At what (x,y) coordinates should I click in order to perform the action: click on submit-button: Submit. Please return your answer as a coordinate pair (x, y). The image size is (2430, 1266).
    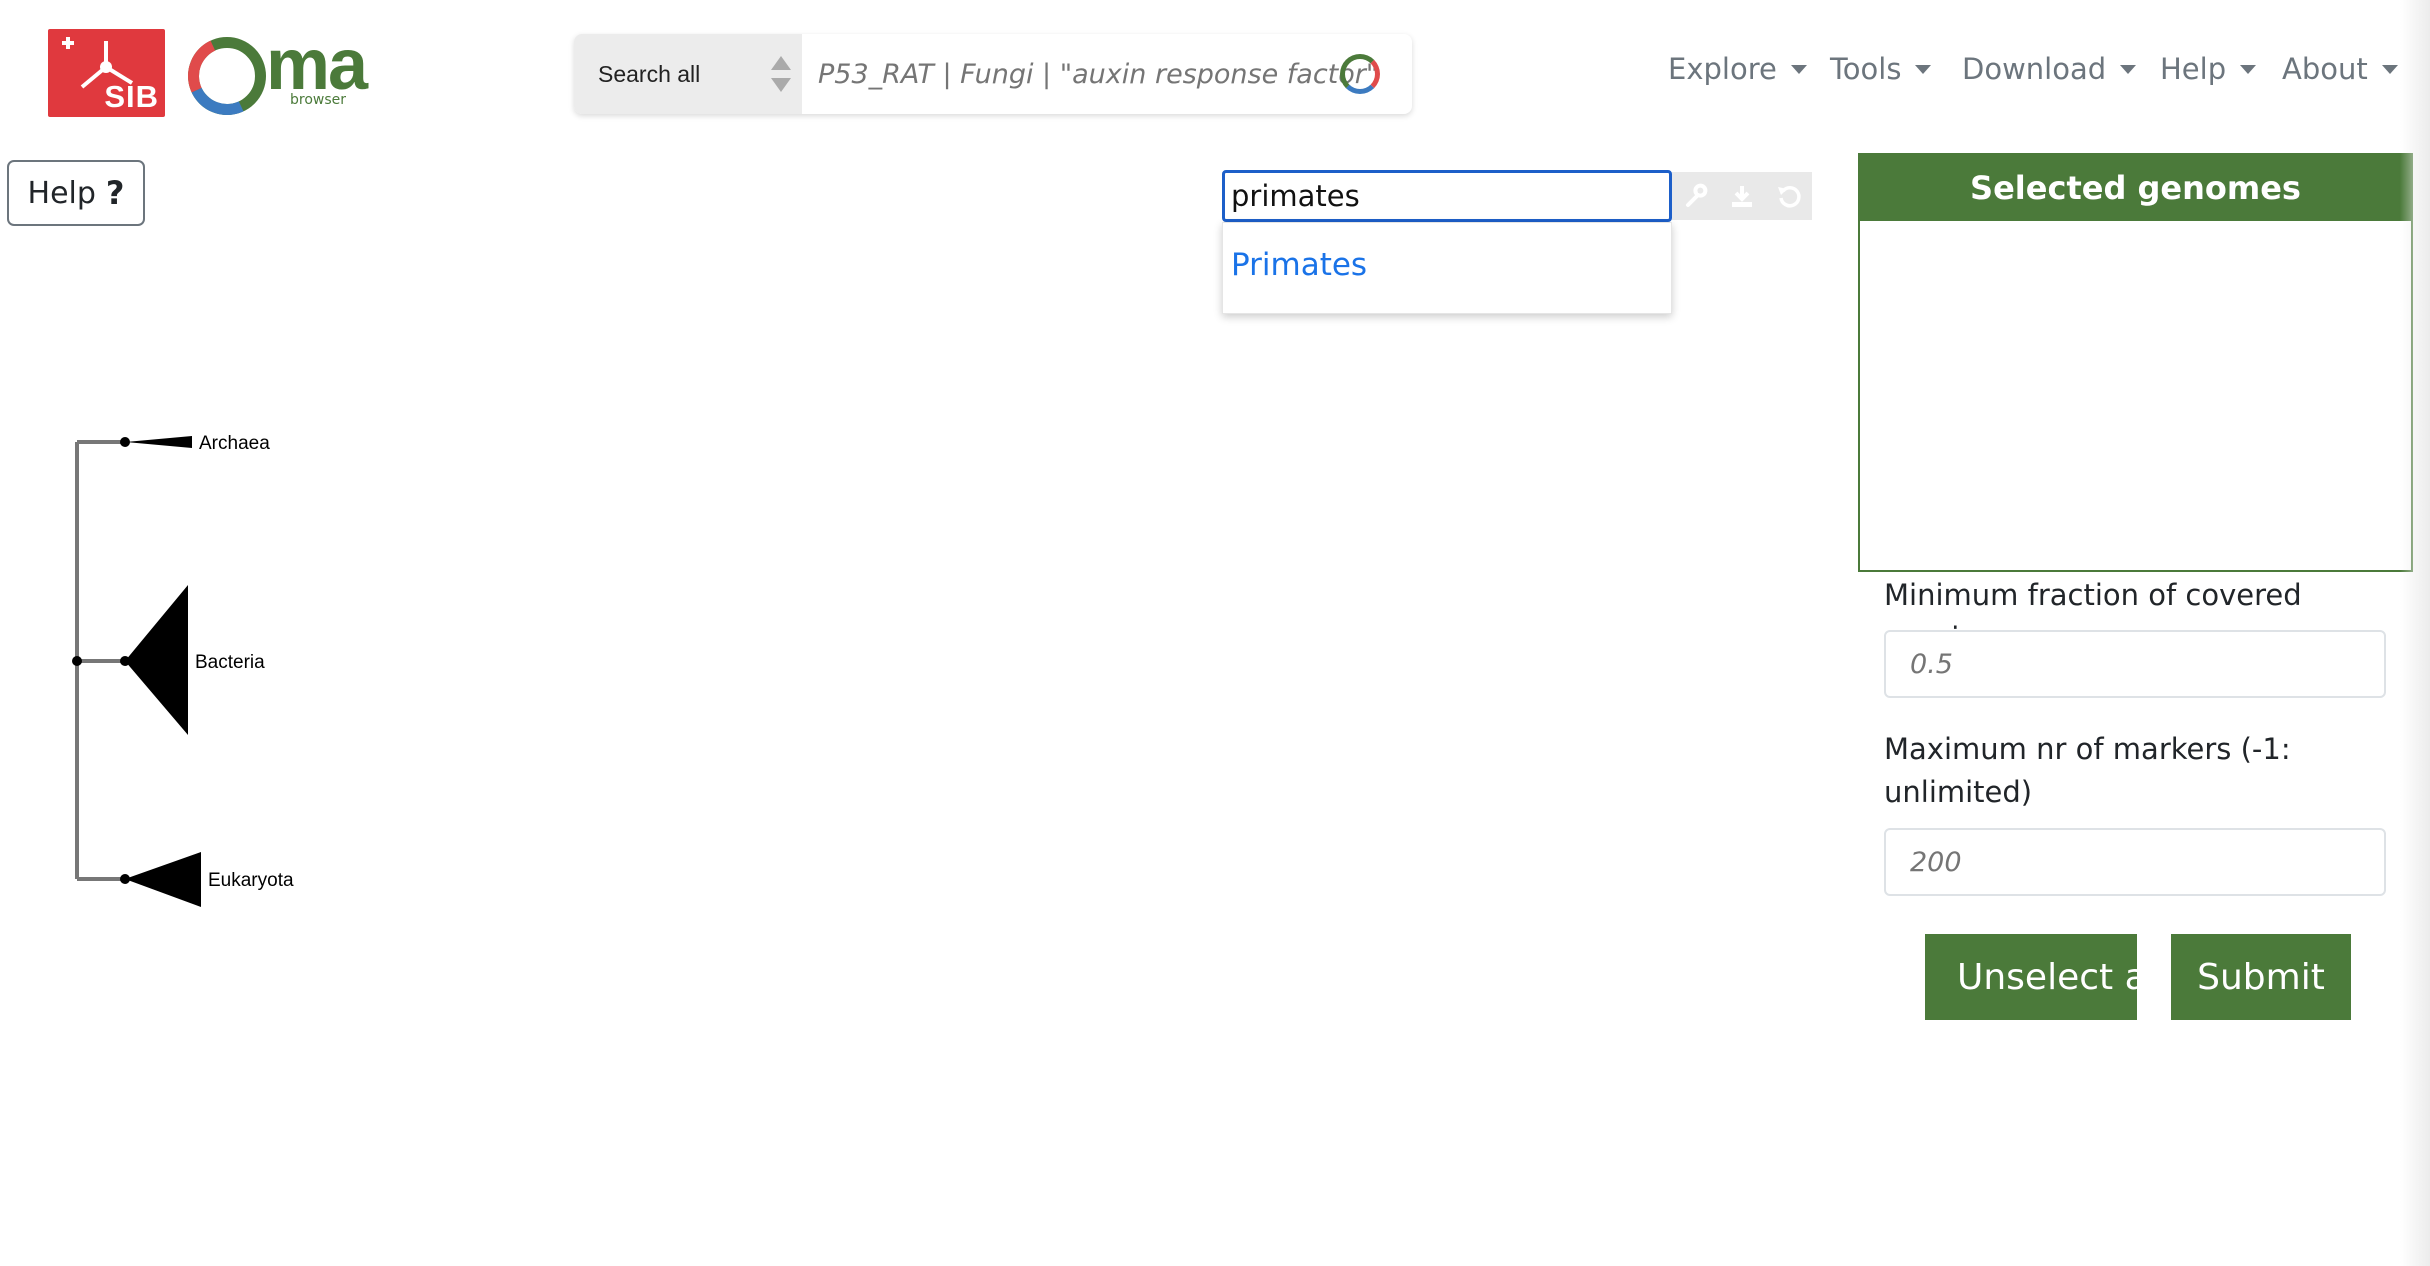
    Looking at the image, I should click on (2261, 977).